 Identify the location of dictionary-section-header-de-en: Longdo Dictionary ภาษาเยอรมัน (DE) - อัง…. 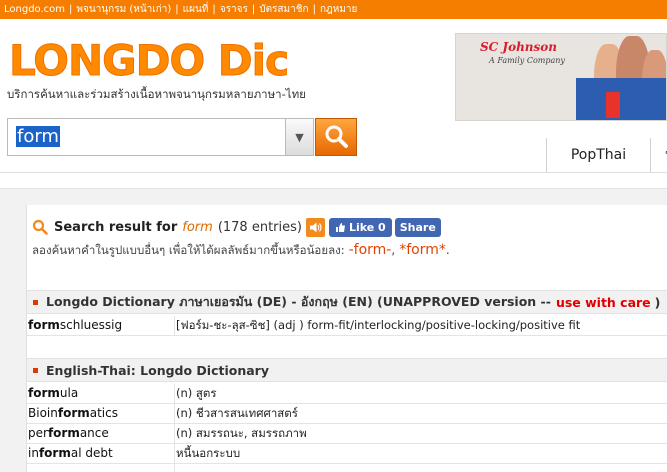
(347, 302).